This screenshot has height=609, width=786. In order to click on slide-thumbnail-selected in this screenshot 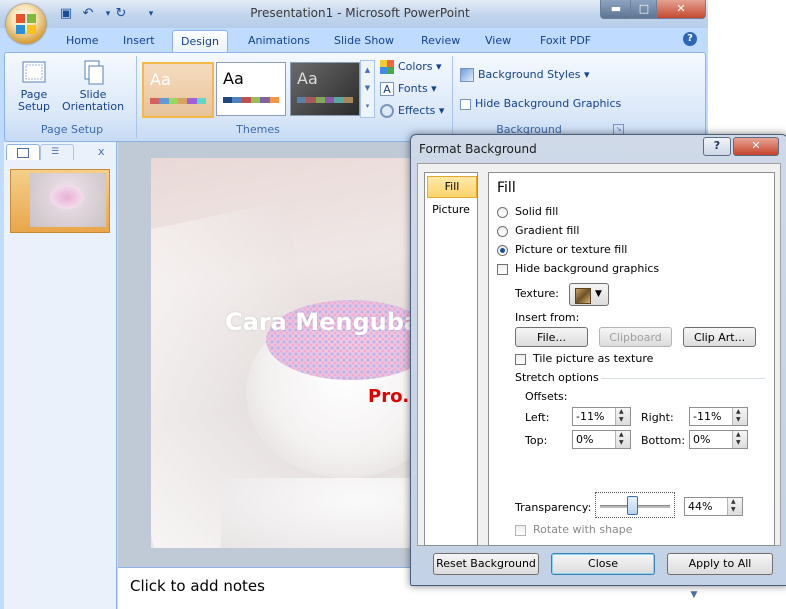, I will do `click(60, 201)`.